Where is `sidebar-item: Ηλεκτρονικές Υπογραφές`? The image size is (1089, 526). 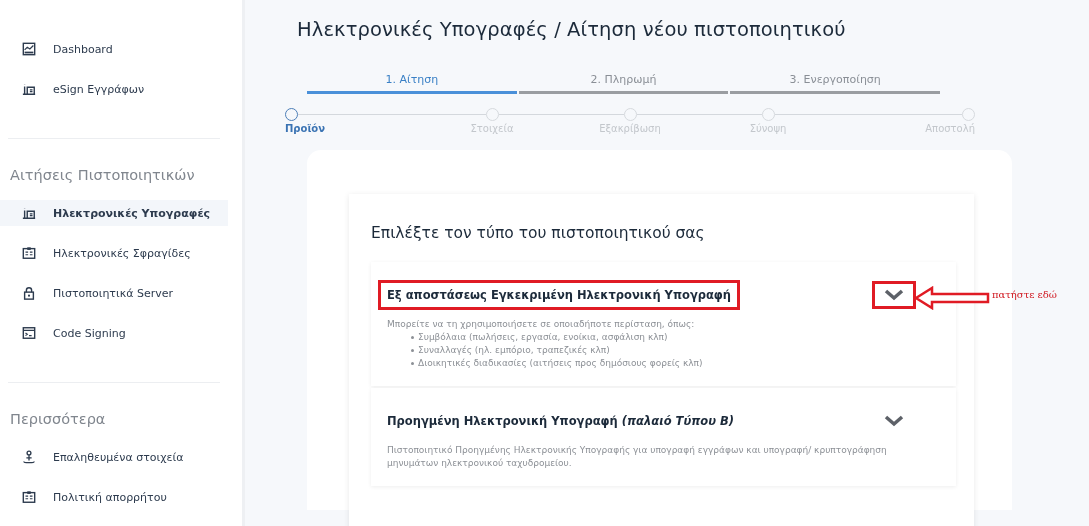
sidebar-item: Ηλεκτρονικές Υπογραφές is located at coordinates (114, 213).